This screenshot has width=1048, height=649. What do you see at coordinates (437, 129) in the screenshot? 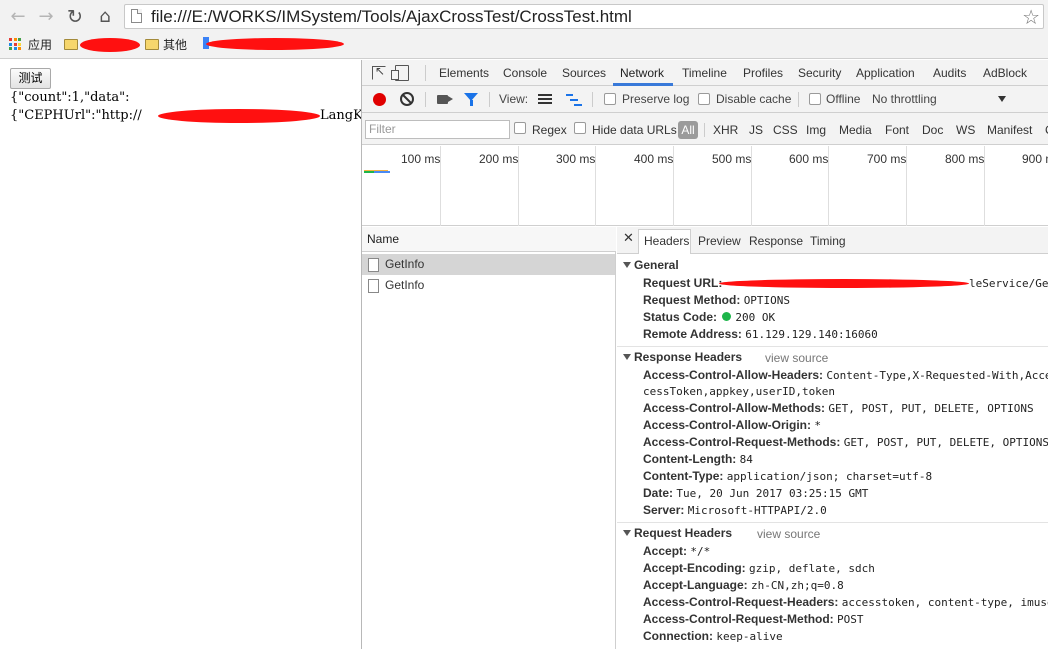
I see `filter-input: Filter` at bounding box center [437, 129].